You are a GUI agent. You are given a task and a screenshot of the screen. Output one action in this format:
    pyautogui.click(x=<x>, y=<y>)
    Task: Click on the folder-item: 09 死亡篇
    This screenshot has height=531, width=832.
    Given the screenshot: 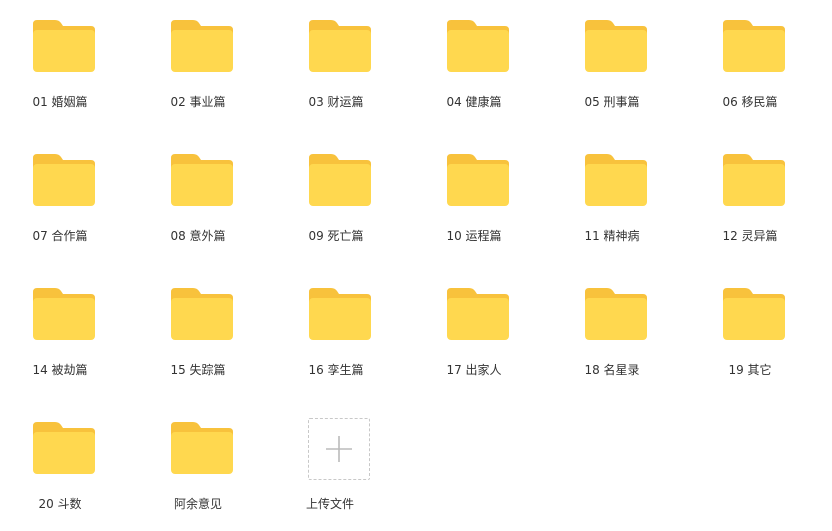 What is the action you would take?
    pyautogui.click(x=336, y=209)
    